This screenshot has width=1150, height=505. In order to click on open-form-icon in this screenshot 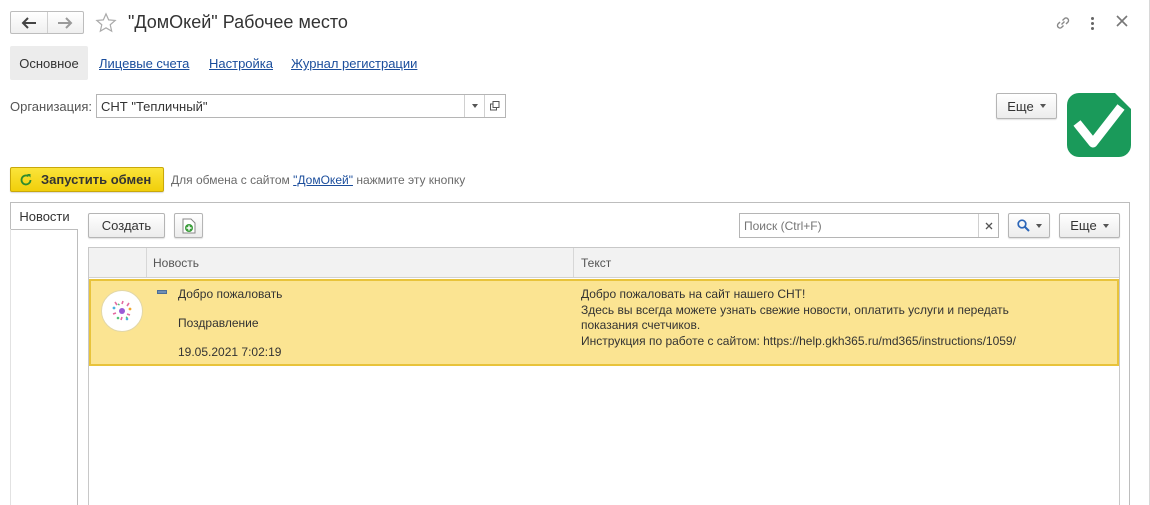, I will do `click(495, 106)`.